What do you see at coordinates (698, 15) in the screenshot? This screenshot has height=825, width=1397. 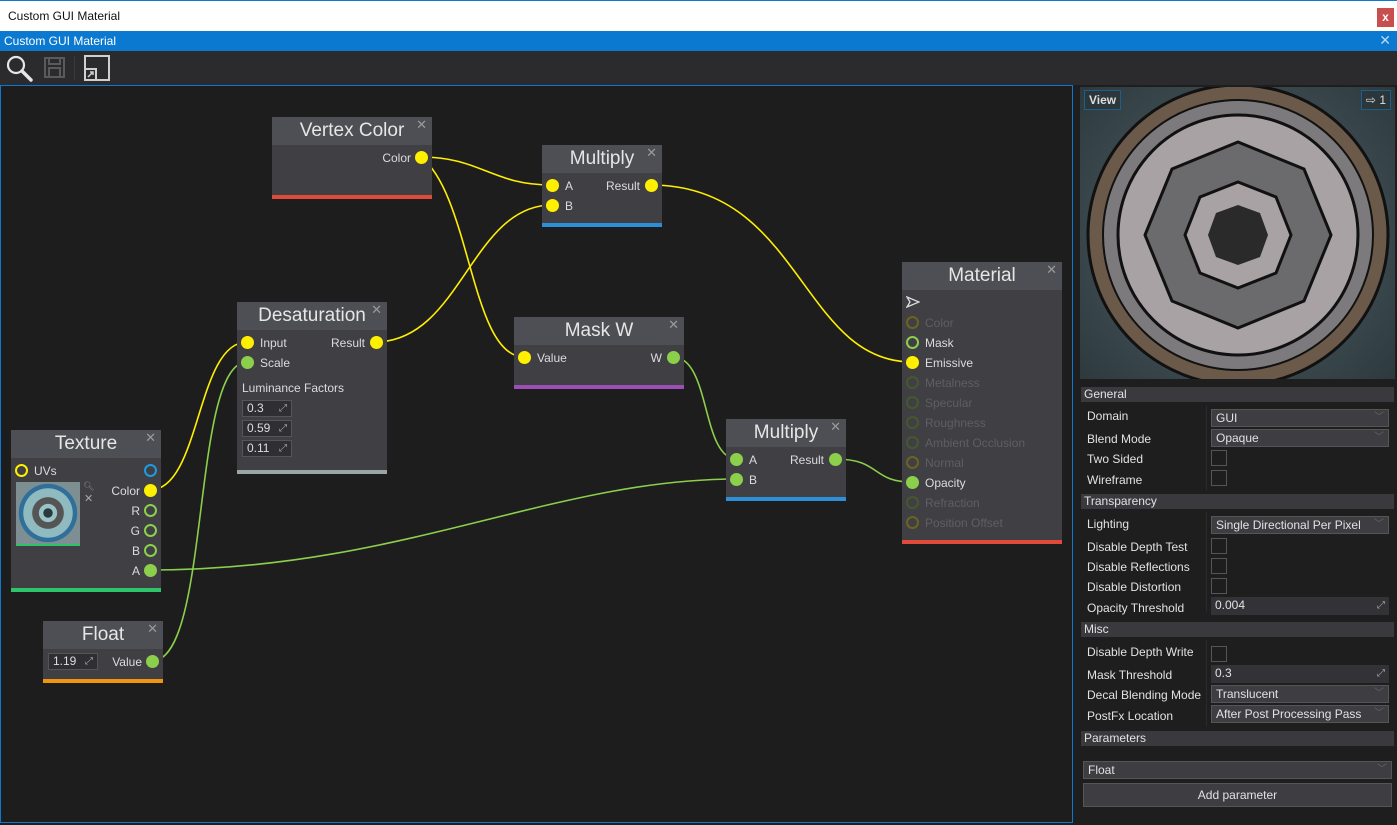 I see `os-titlebar: Custom GUI Material x` at bounding box center [698, 15].